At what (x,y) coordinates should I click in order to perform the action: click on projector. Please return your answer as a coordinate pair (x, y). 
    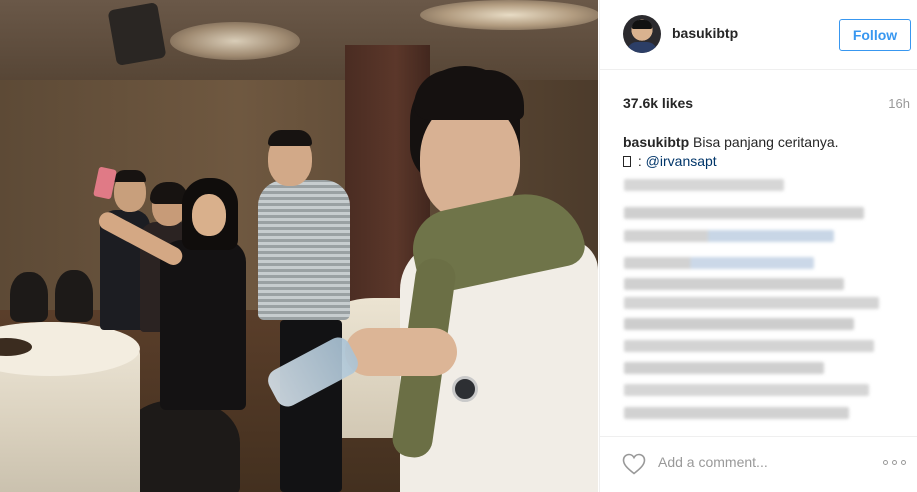
    Looking at the image, I should click on (137, 34).